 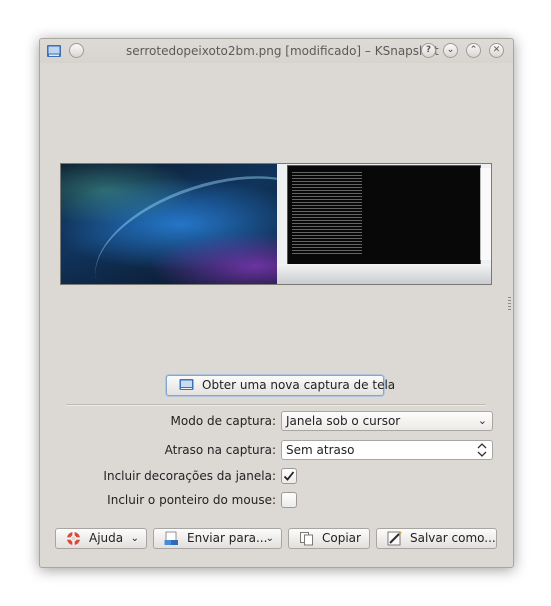 I want to click on on-all-desktops-button, so click(x=76, y=50).